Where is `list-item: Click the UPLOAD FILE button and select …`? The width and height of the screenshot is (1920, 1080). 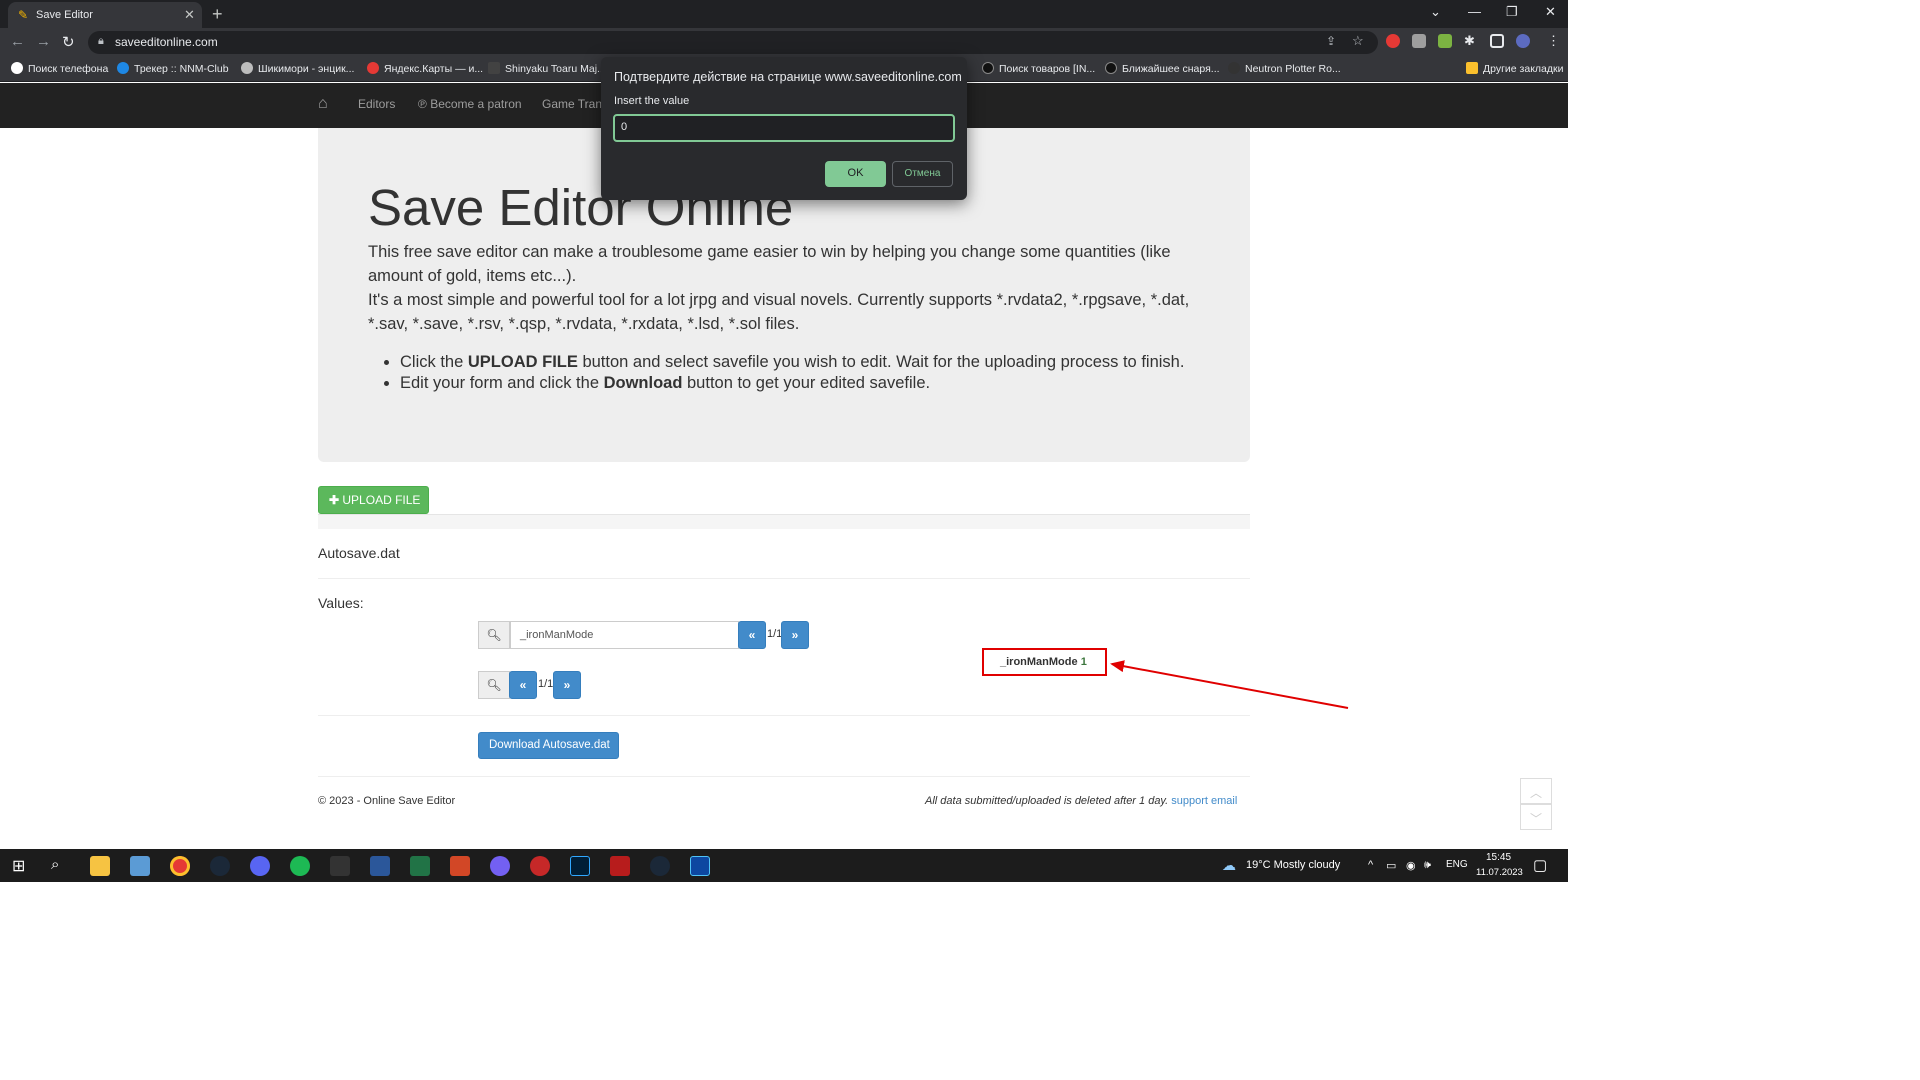
list-item: Click the UPLOAD FILE button and select … is located at coordinates (800, 362).